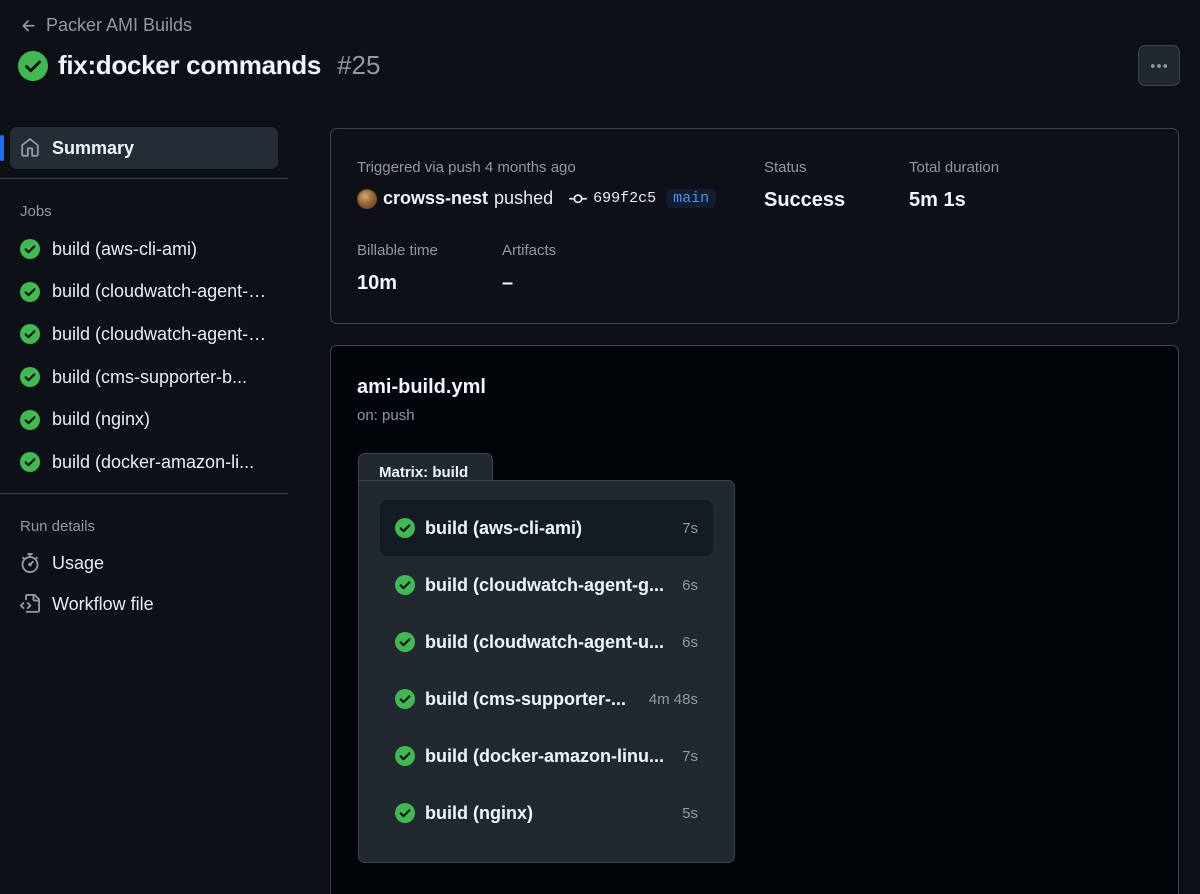 The image size is (1200, 894). I want to click on sidebar-job-item: build (aws-cli-ami), so click(144, 249).